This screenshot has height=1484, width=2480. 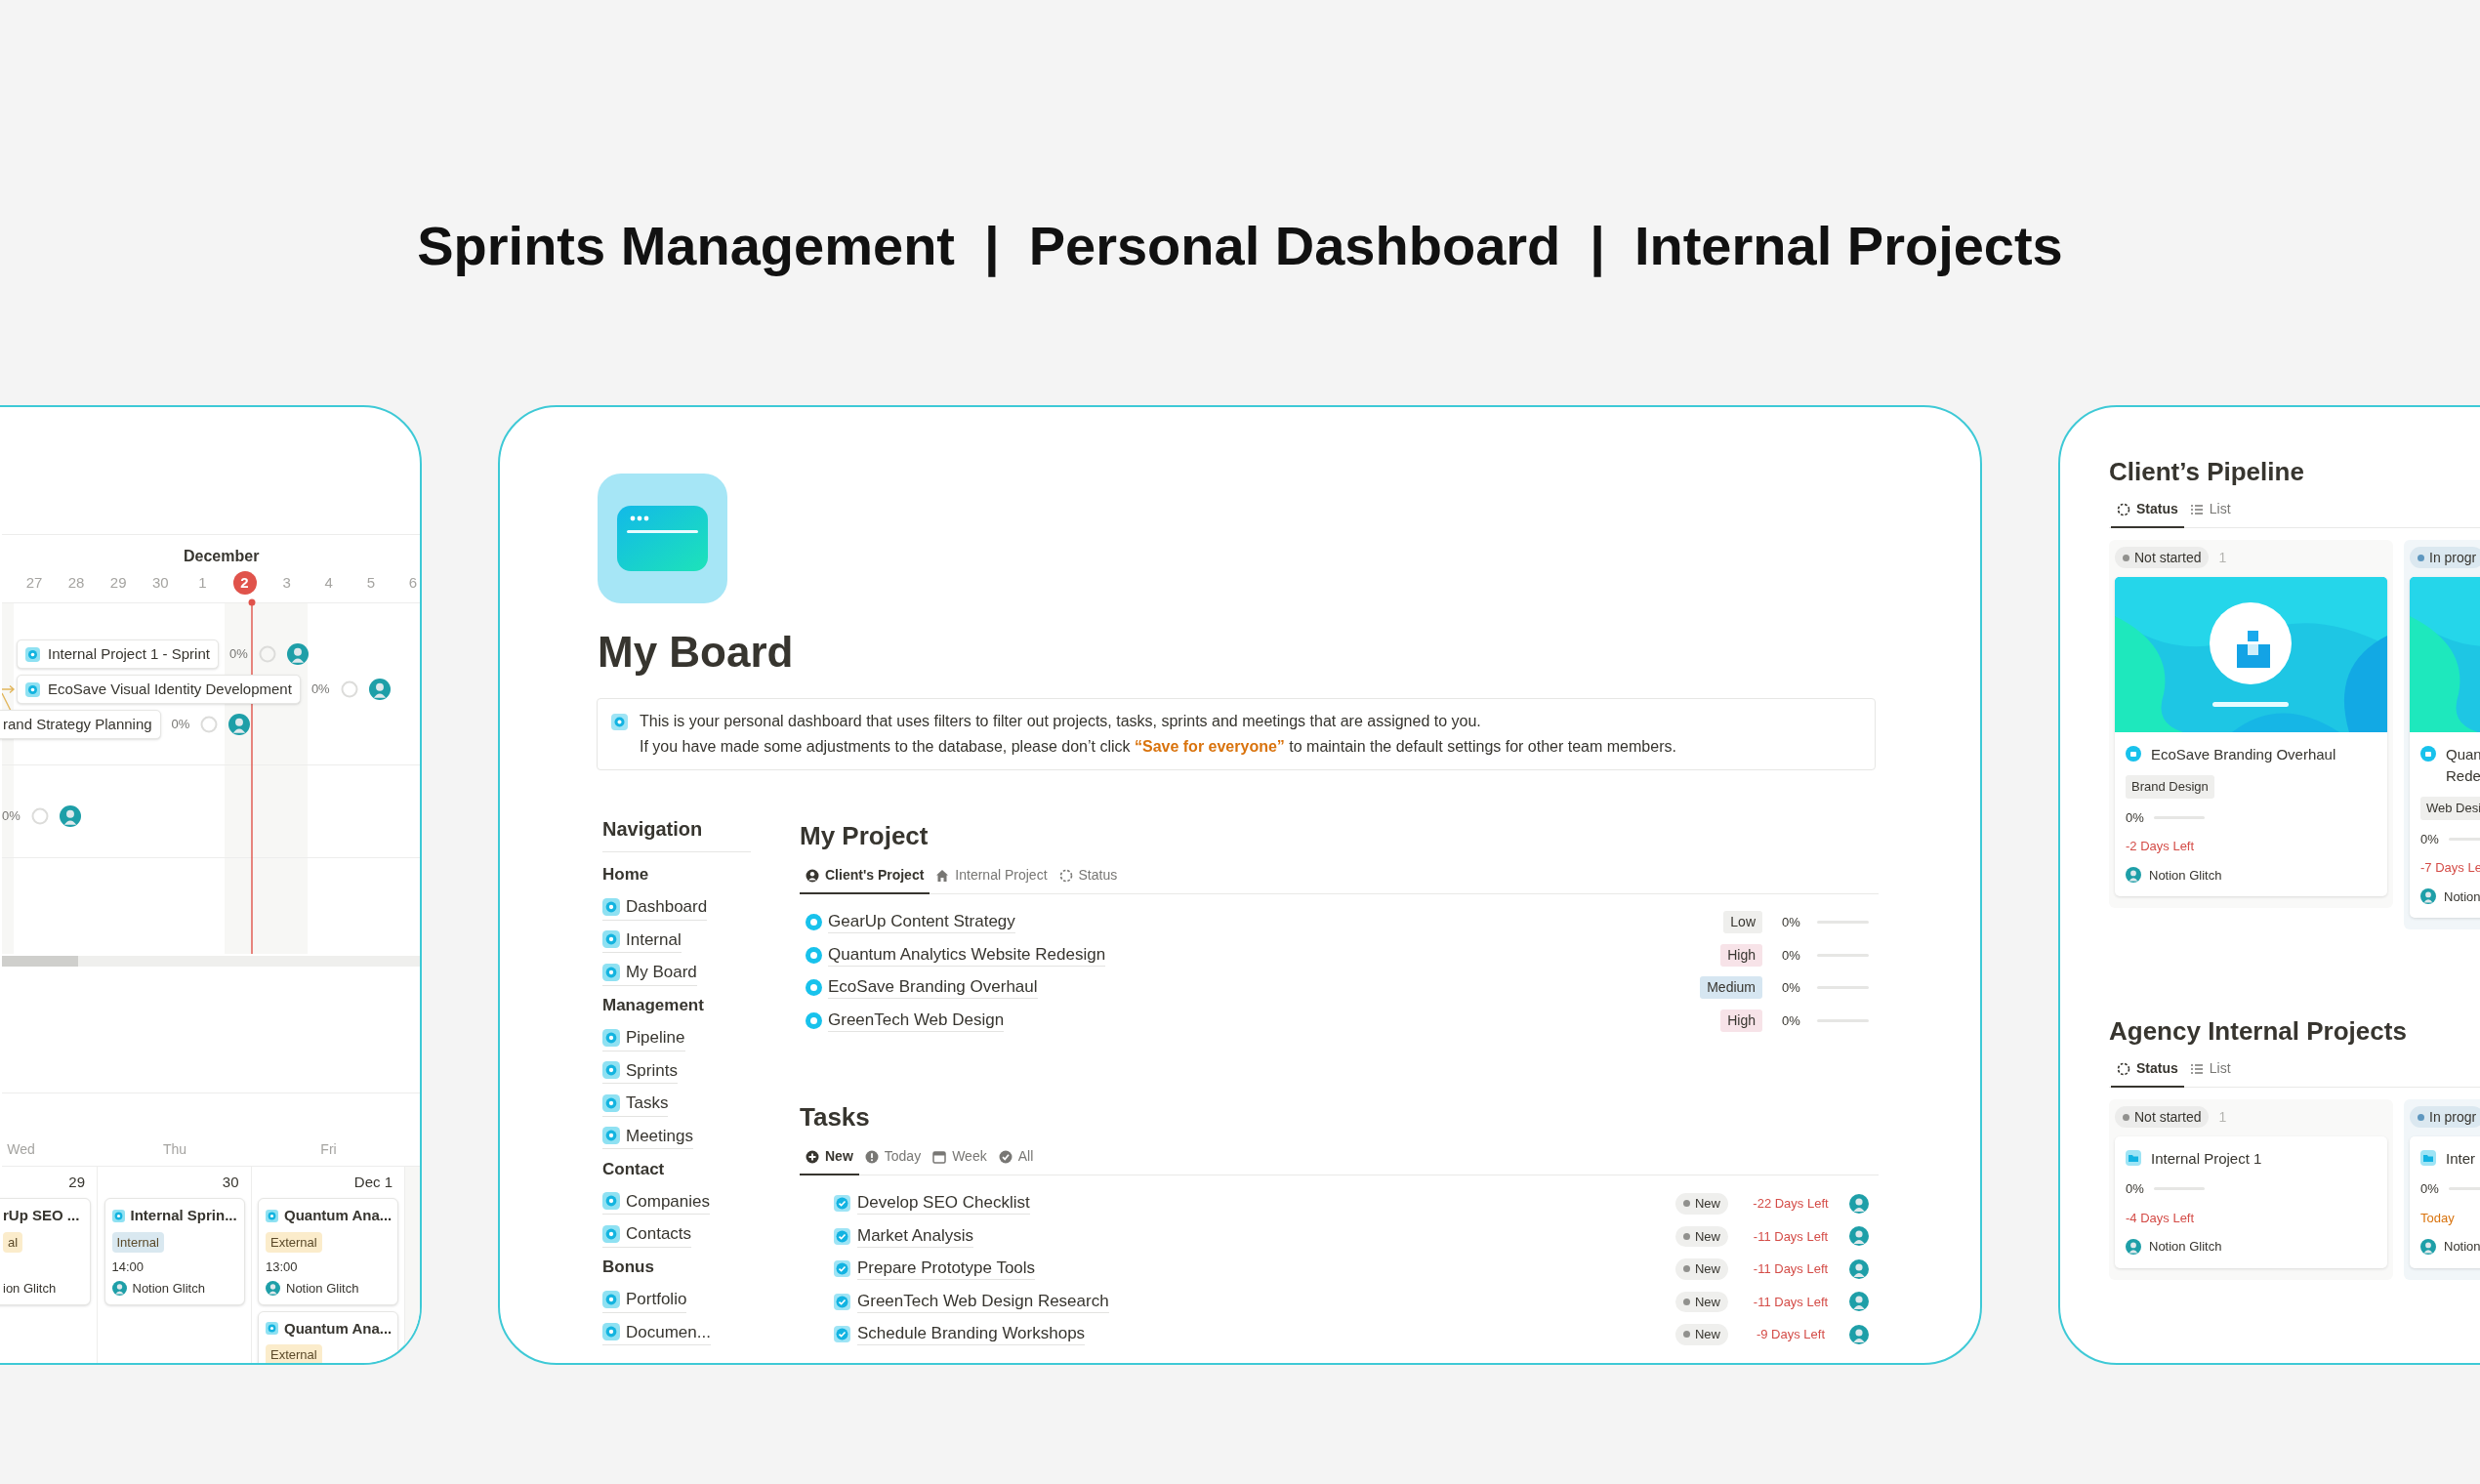 I want to click on project-link: GreenTech Web Design, so click(x=916, y=1020).